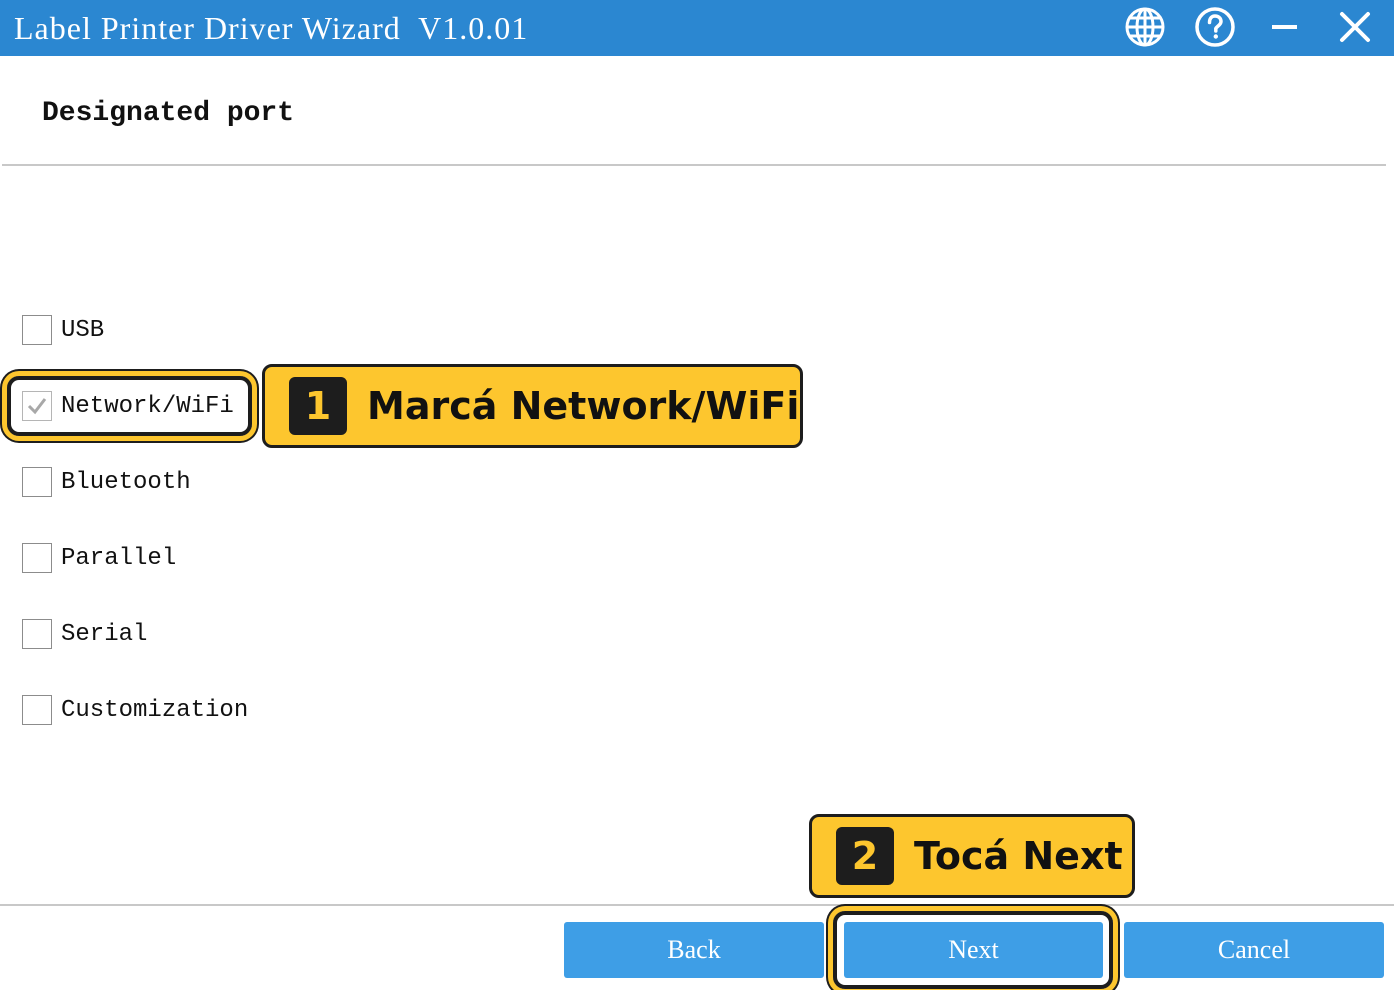 Image resolution: width=1394 pixels, height=990 pixels. I want to click on customization-checkbox, so click(37, 710).